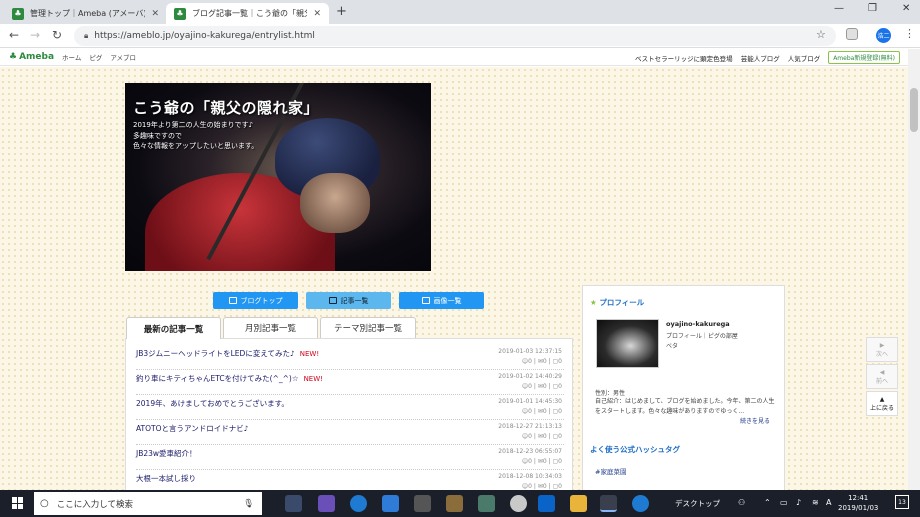  I want to click on profile-photo, so click(627, 343).